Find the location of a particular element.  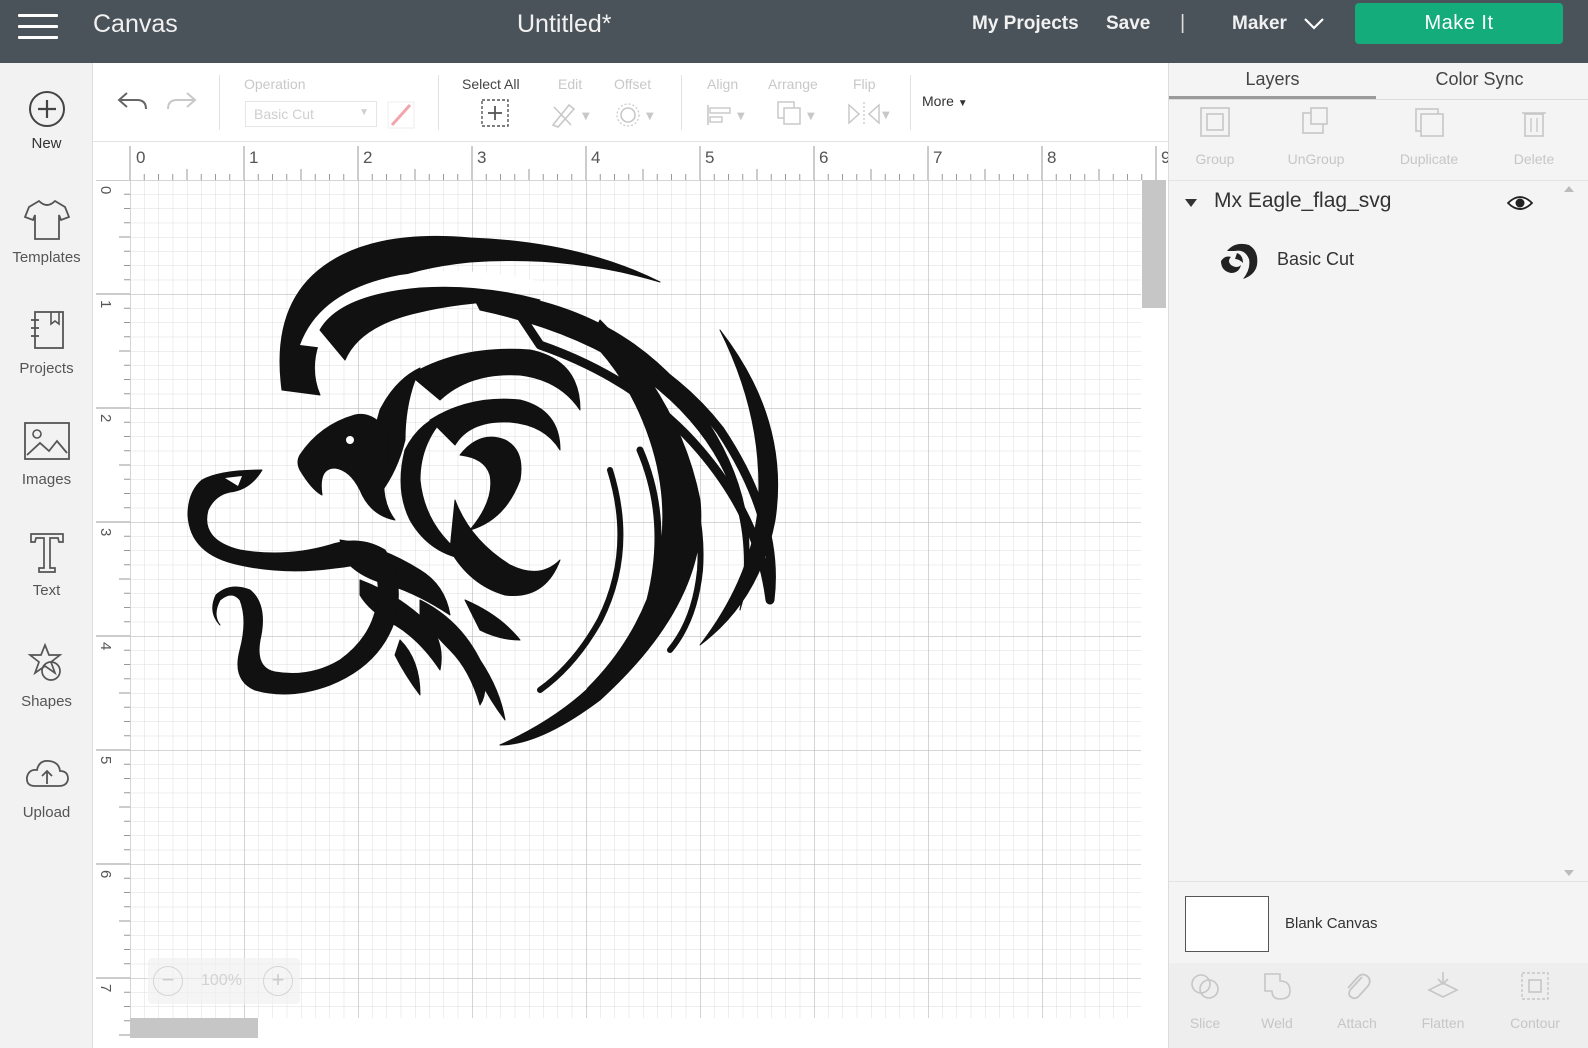

contour-icon is located at coordinates (1535, 986).